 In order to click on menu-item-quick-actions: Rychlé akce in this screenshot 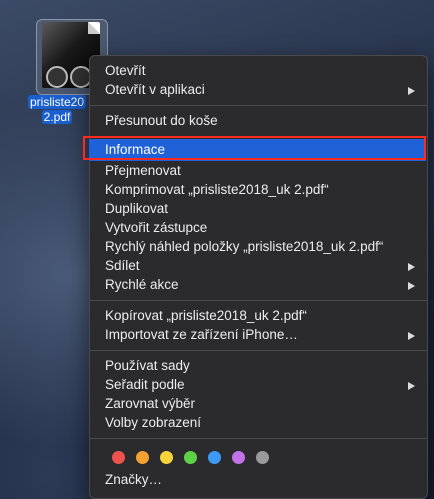, I will do `click(258, 285)`.